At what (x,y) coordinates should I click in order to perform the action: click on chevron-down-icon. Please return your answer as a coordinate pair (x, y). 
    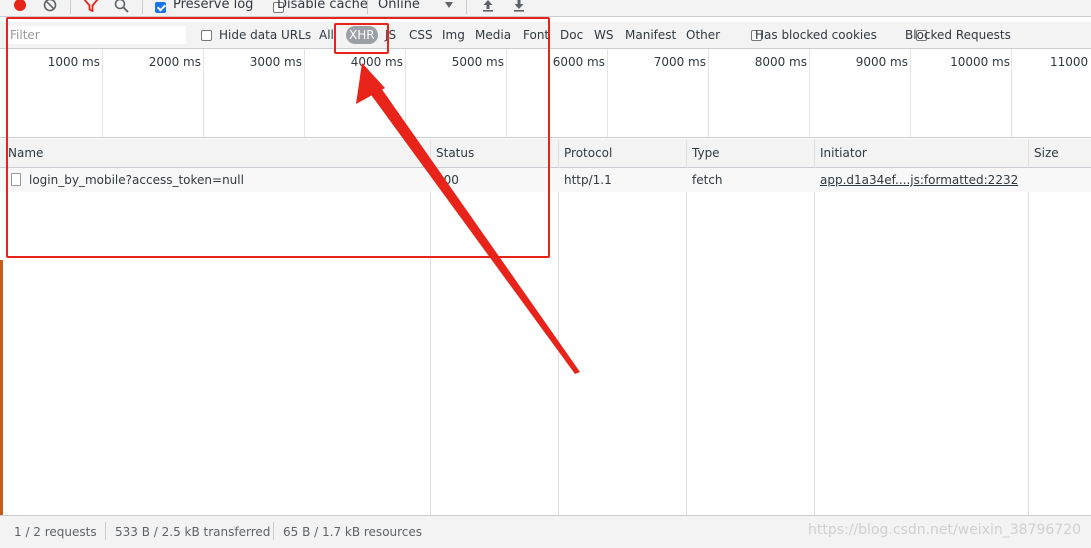
    Looking at the image, I should click on (449, 7).